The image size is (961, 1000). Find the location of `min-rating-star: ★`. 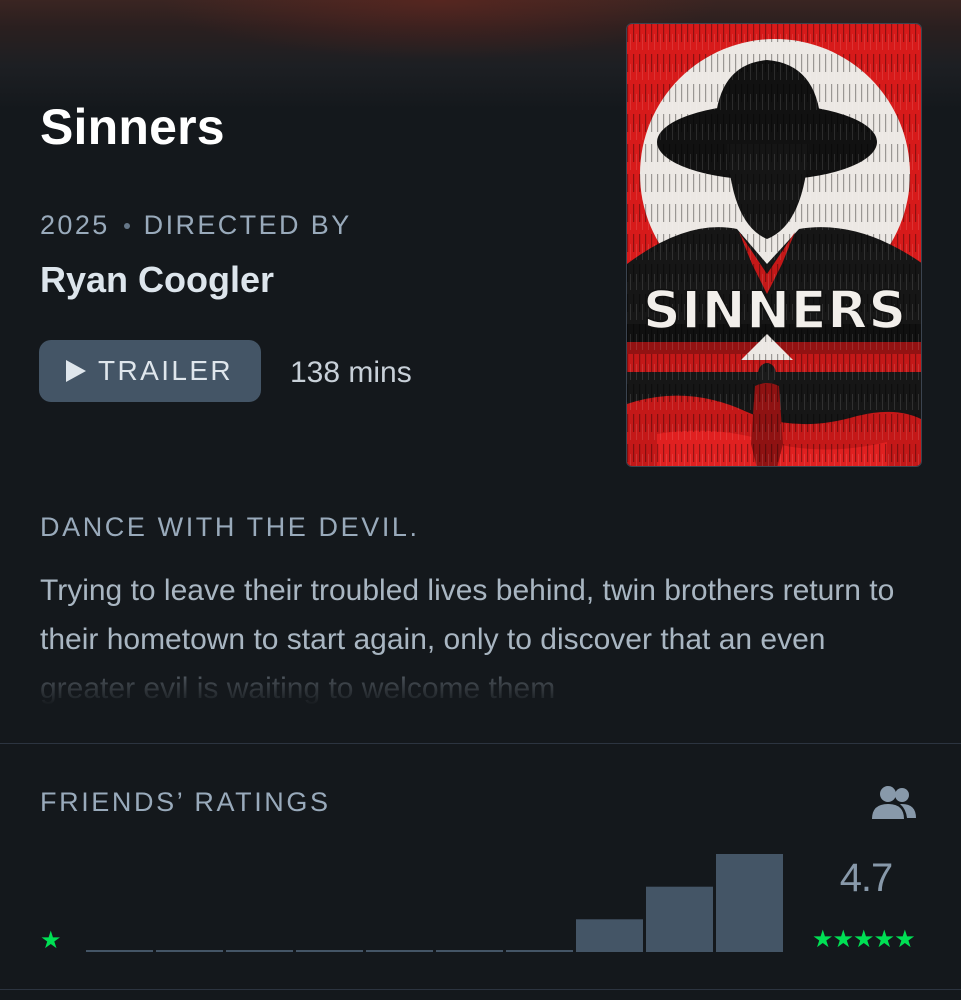

min-rating-star: ★ is located at coordinates (51, 940).